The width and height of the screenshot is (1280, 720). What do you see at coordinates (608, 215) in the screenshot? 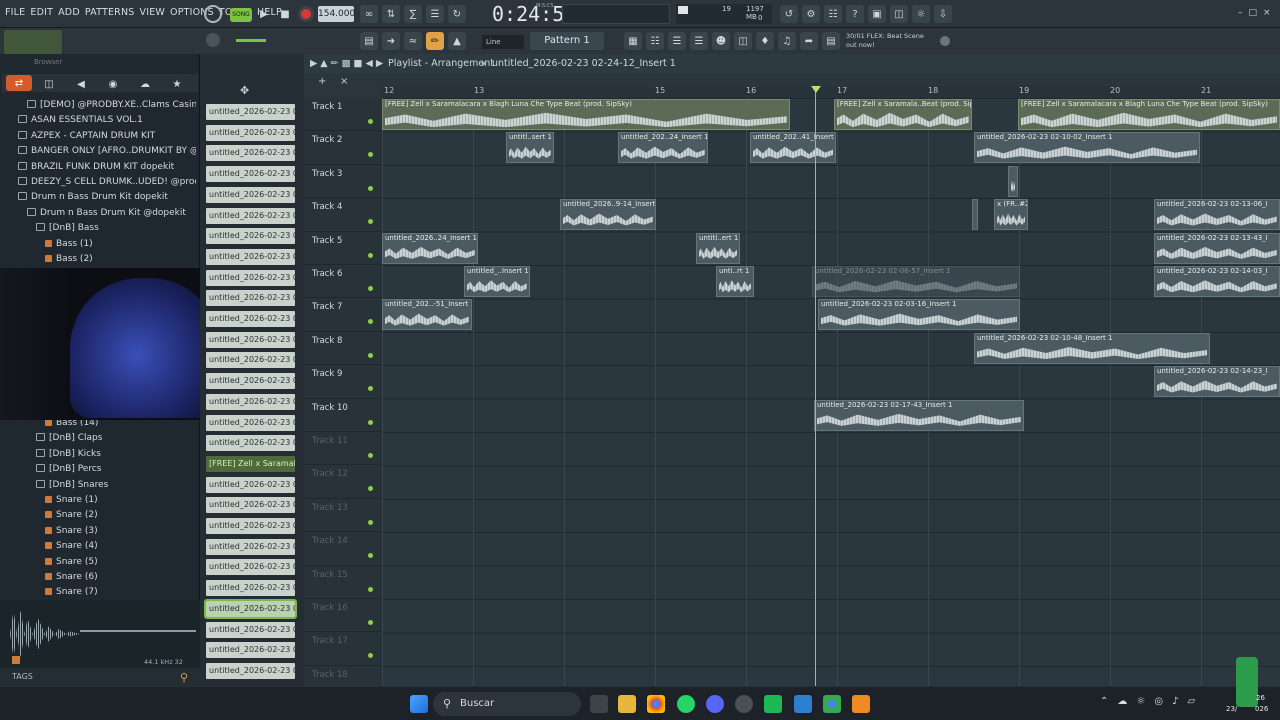
I see `audio-clip: untitled_2026..9-14_Insert 1` at bounding box center [608, 215].